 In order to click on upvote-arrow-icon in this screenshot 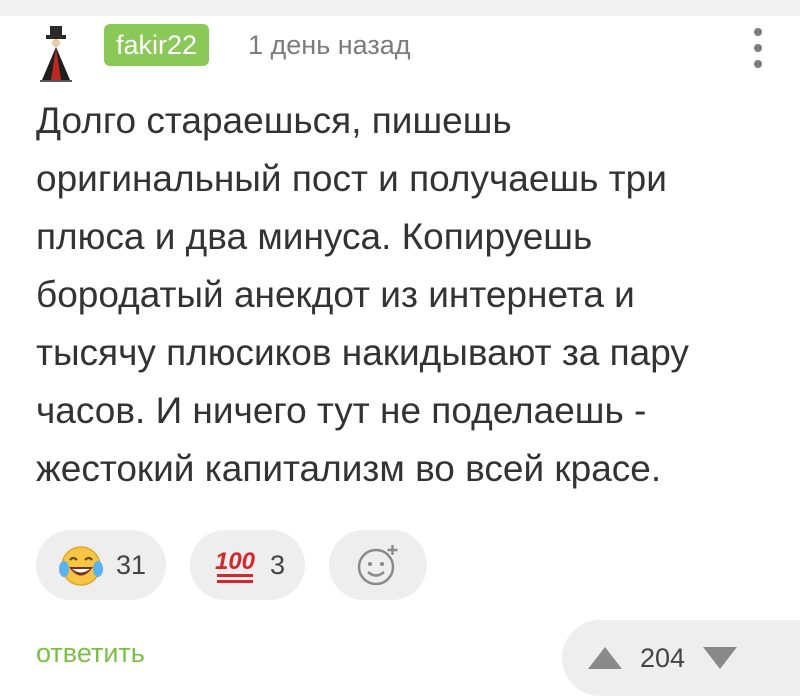, I will do `click(605, 658)`.